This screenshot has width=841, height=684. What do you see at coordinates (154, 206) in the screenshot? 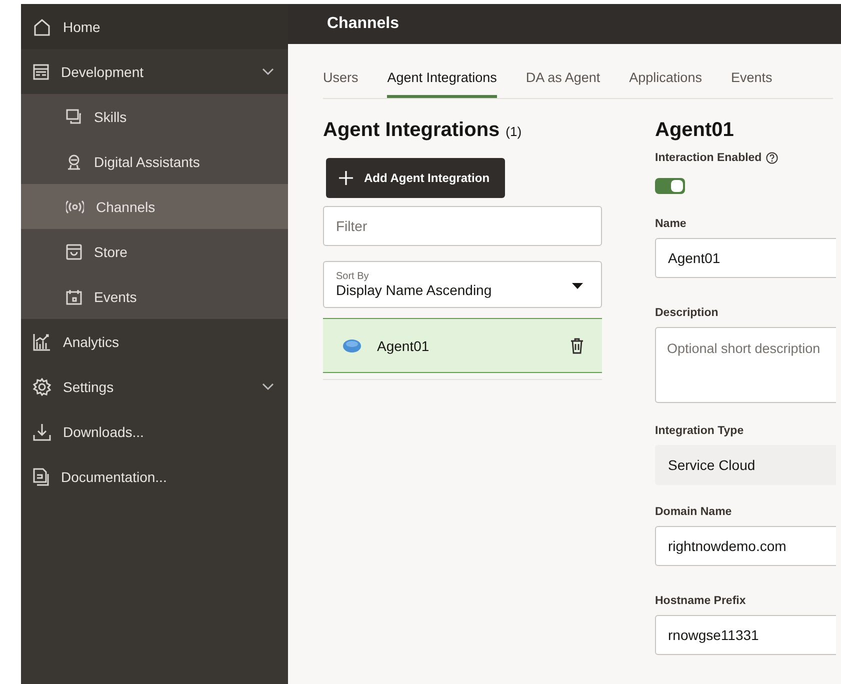
I see `nav-item: Channels` at bounding box center [154, 206].